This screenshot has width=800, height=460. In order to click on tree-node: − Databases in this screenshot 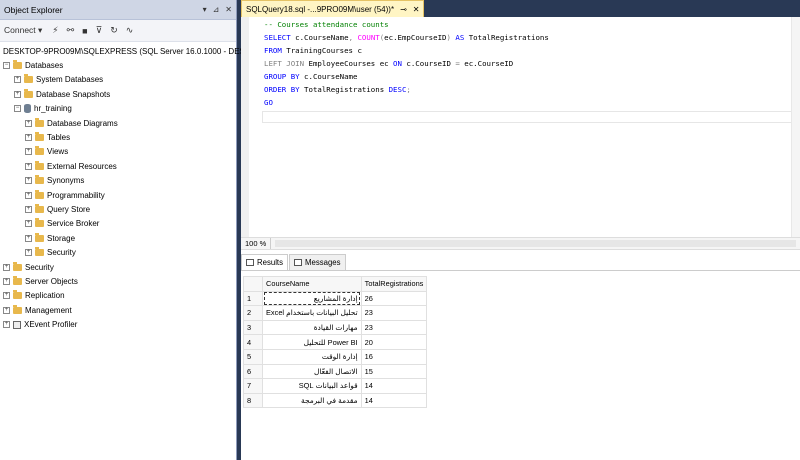, I will do `click(118, 65)`.